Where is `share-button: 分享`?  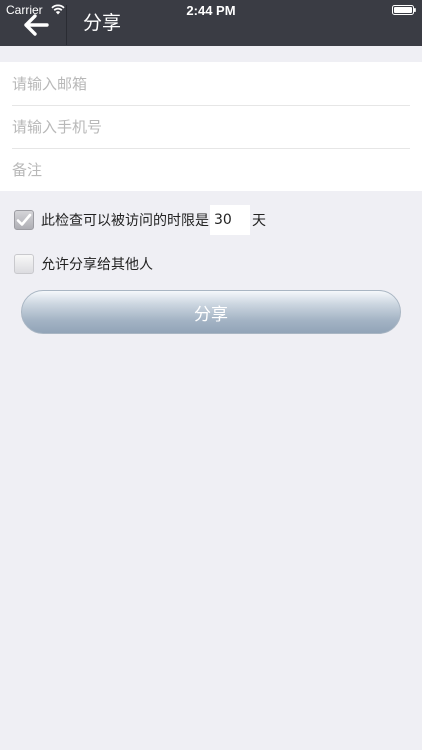
share-button: 分享 is located at coordinates (211, 312).